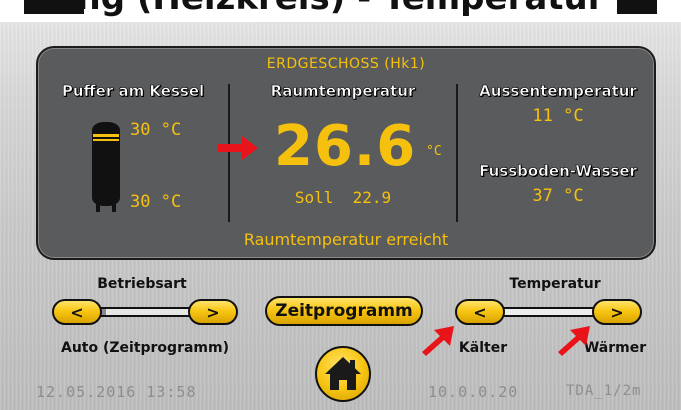 Image resolution: width=681 pixels, height=410 pixels. I want to click on buffer-label: Puffer am Kessel, so click(133, 91).